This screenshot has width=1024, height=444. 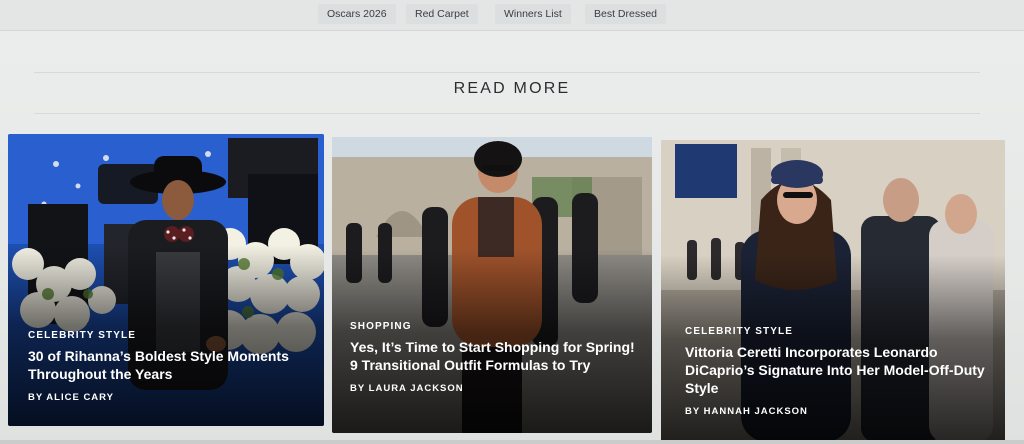 I want to click on tag-red-carpet: Red Carpet, so click(x=442, y=14).